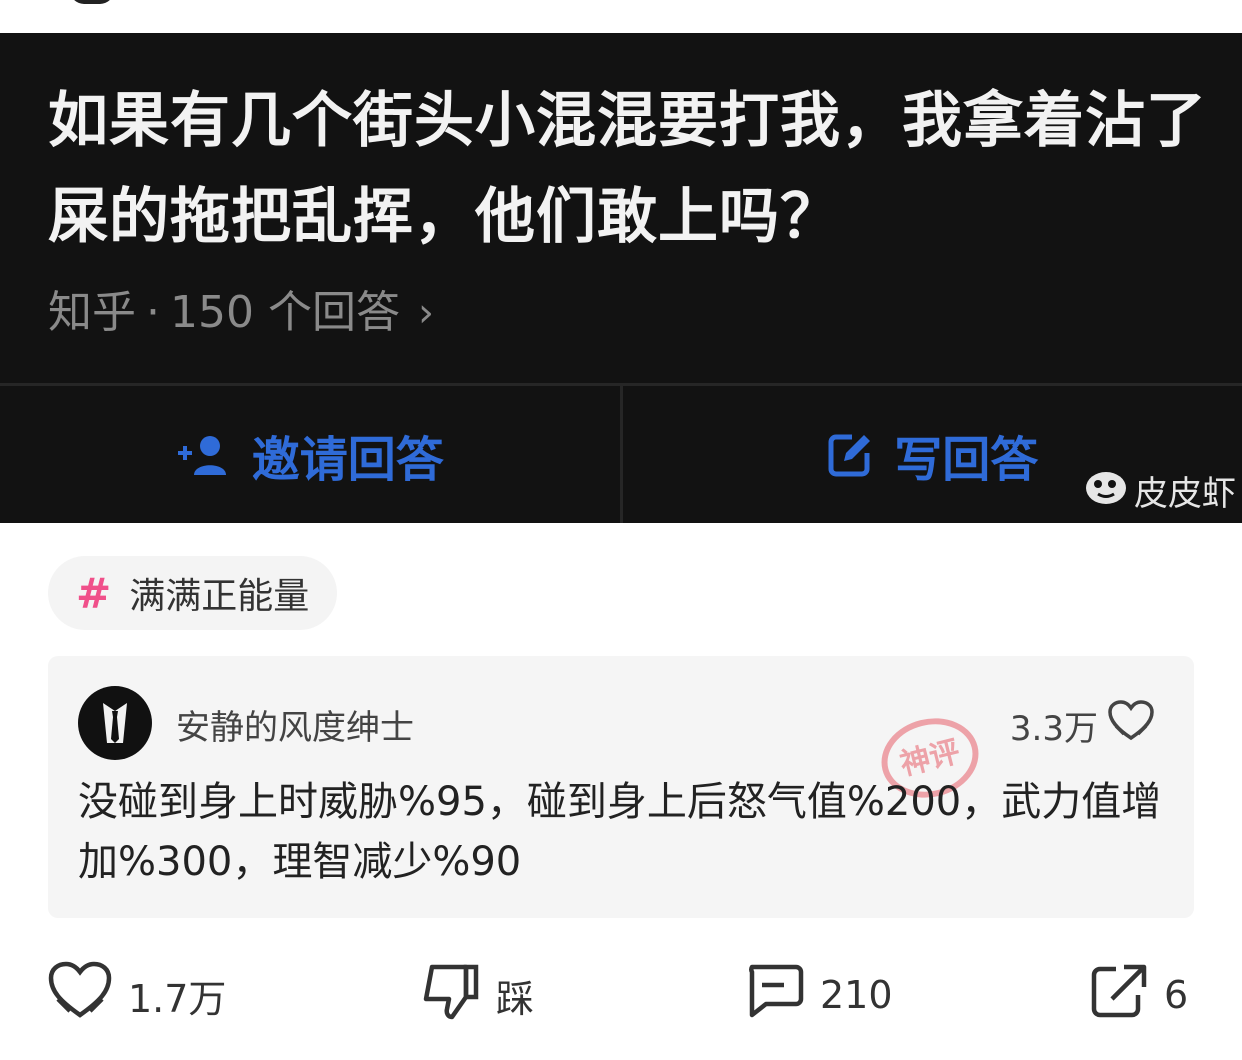 The height and width of the screenshot is (1060, 1242). Describe the element at coordinates (1053, 729) in the screenshot. I see `comment-like-count: 3.3万` at that location.